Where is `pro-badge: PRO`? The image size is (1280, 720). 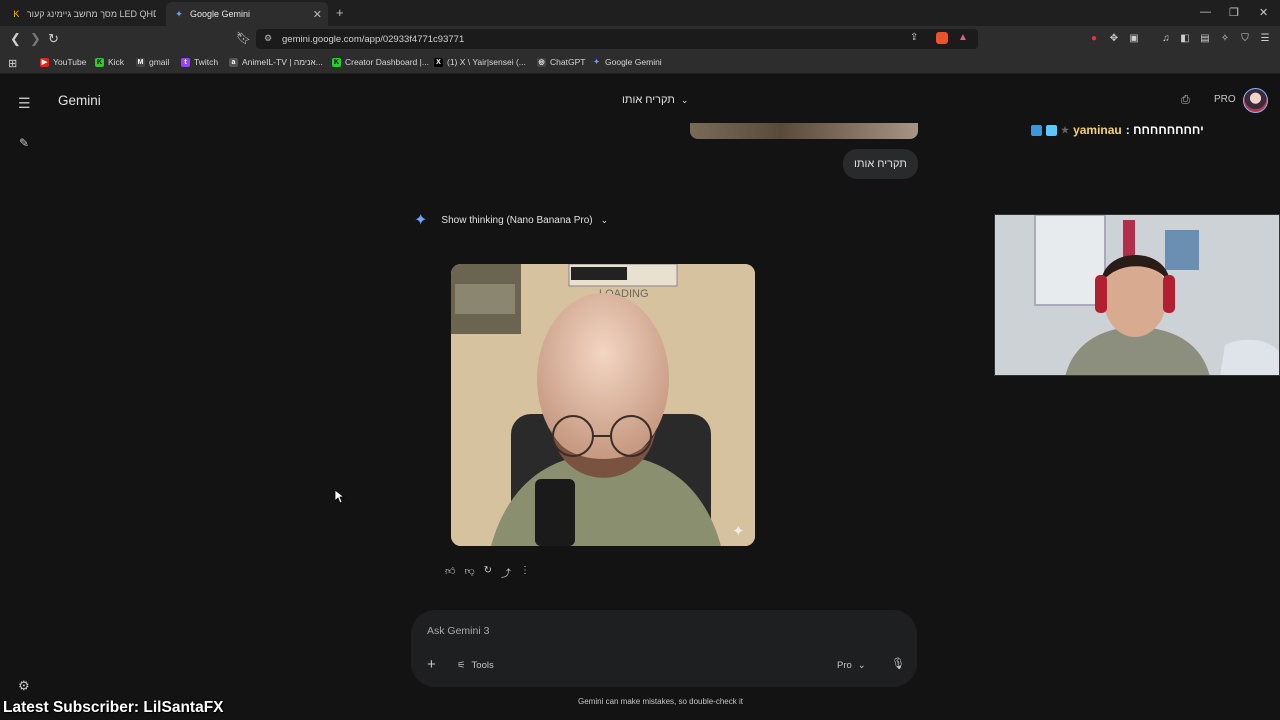
pro-badge: PRO is located at coordinates (1225, 99).